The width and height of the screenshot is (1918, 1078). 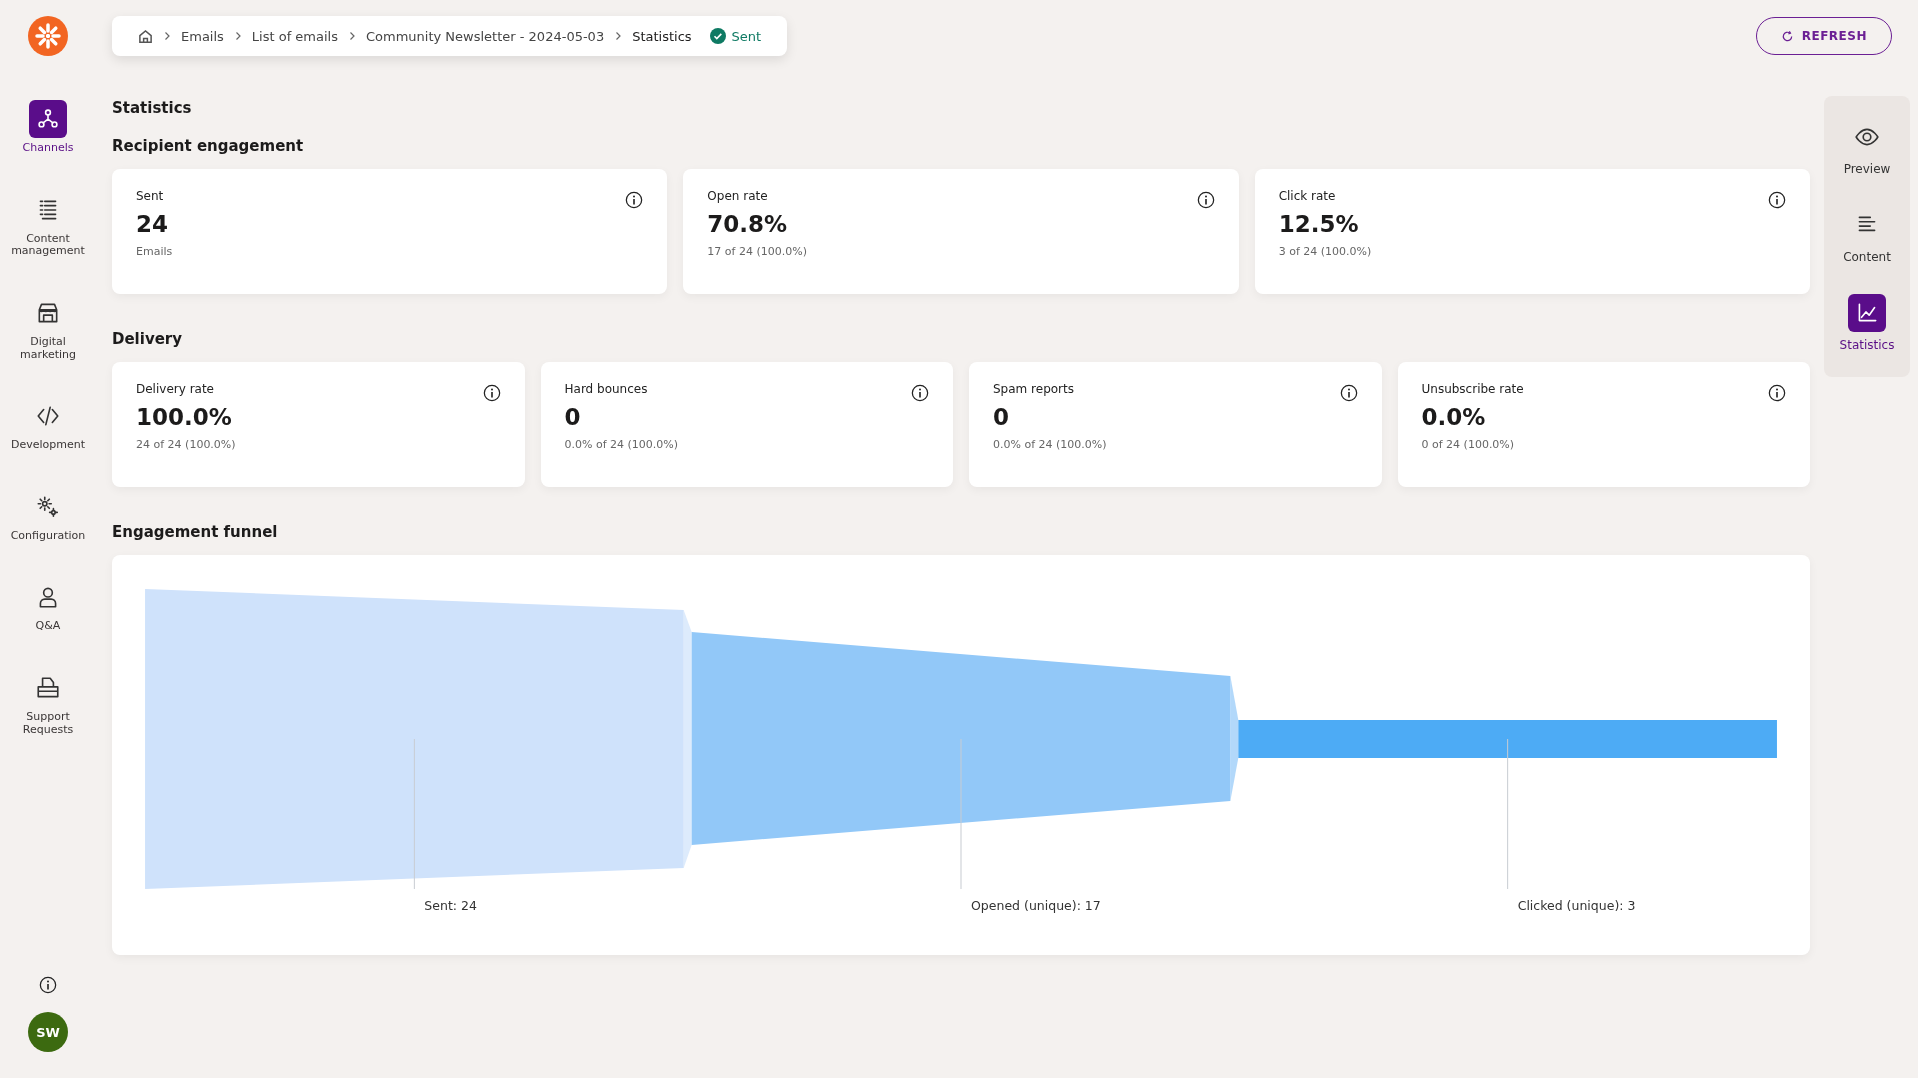 I want to click on funnel-label: Sent: 24, so click(x=450, y=905).